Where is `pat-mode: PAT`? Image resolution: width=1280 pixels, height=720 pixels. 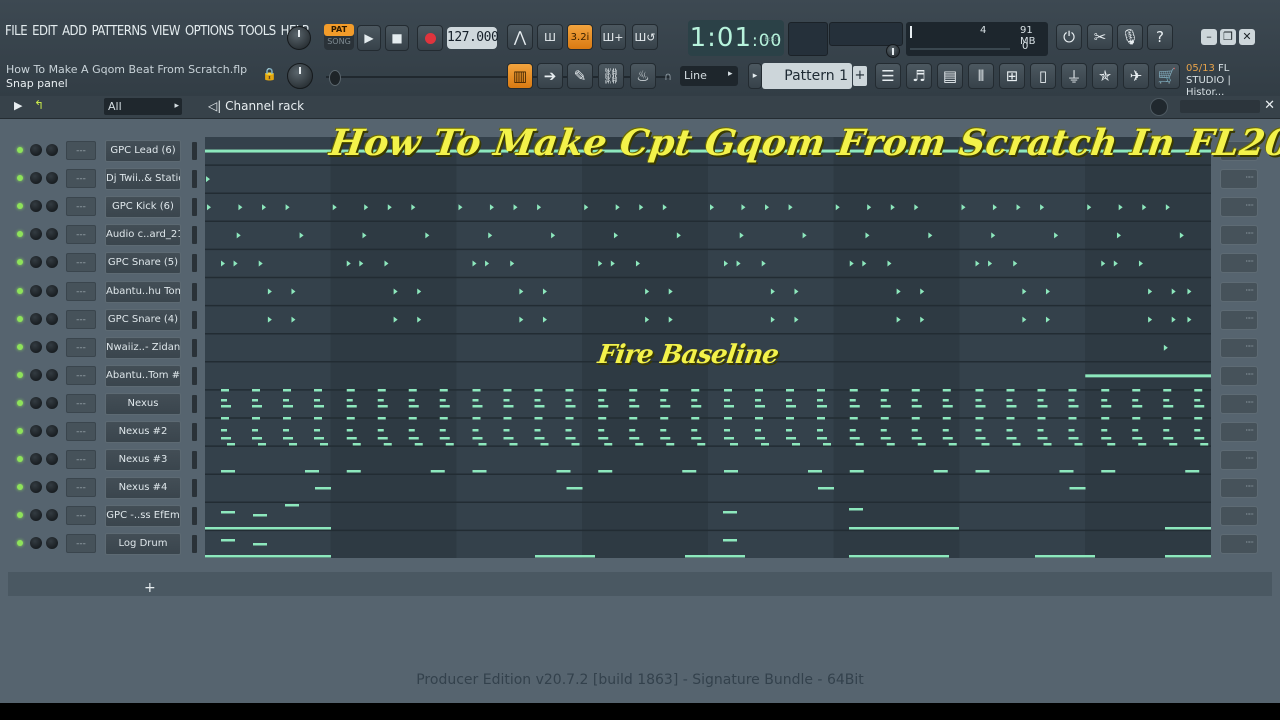 pat-mode: PAT is located at coordinates (339, 30).